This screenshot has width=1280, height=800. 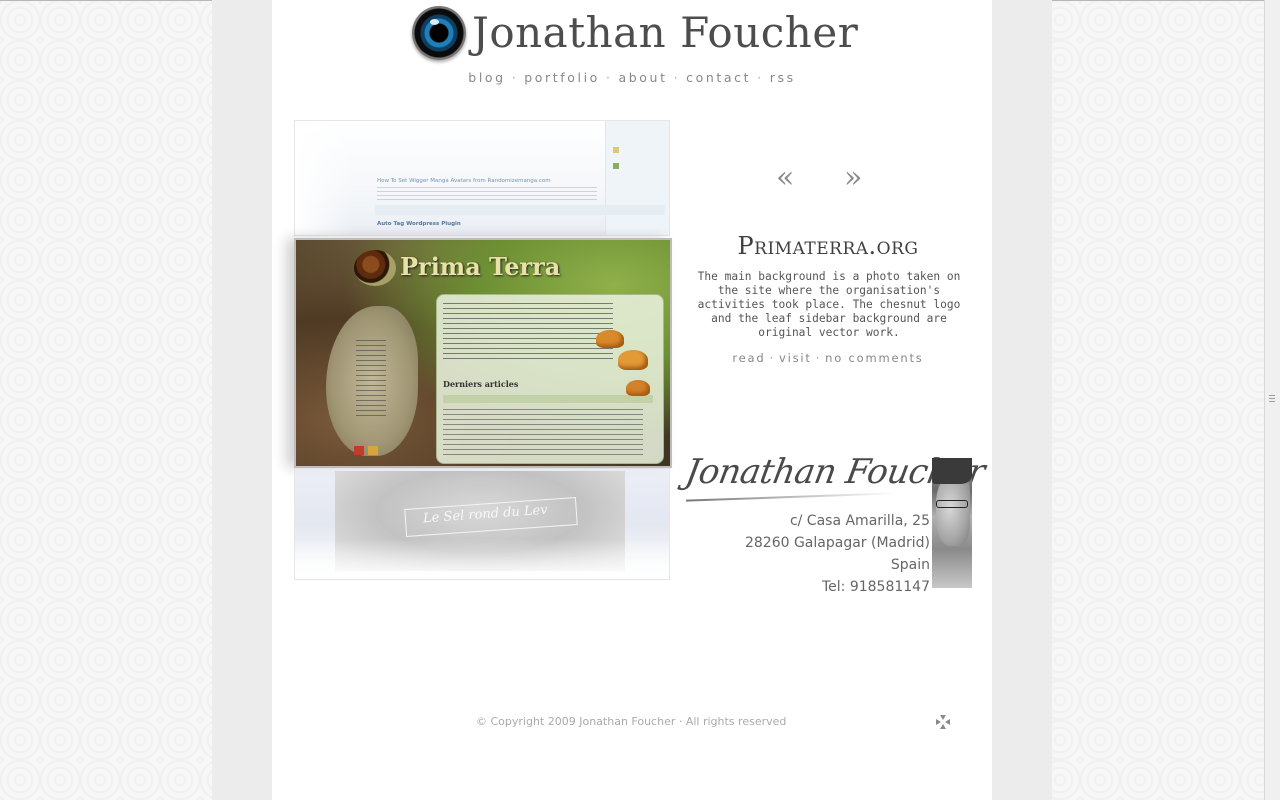 I want to click on portfolio-thumbnail-primaterra: Prima Terra Derniers articles, so click(x=483, y=353).